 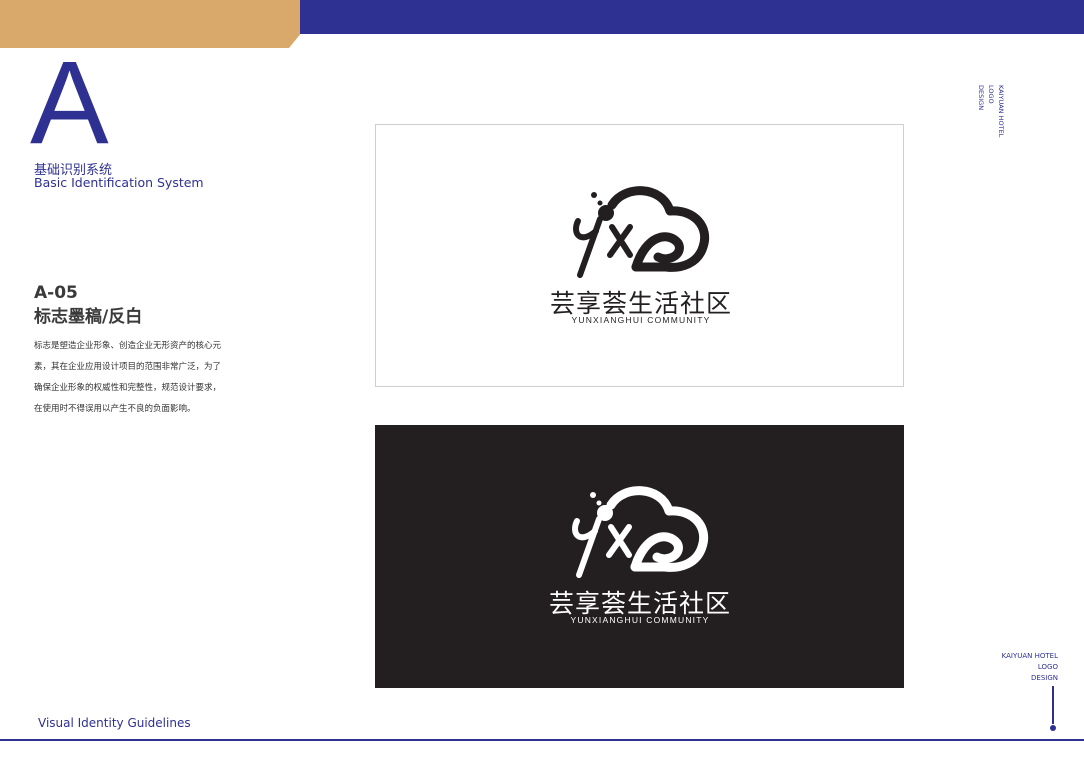 I want to click on footer-title: Visual Identity Guidelines, so click(x=114, y=723).